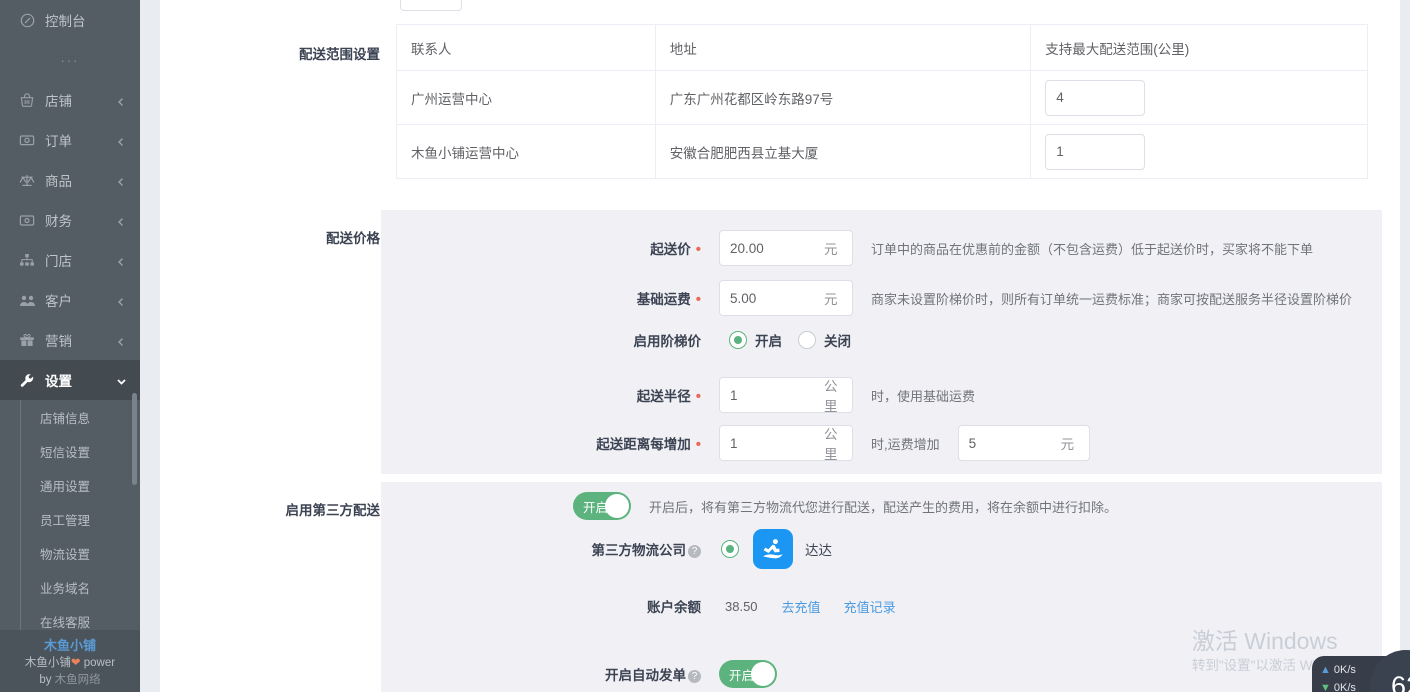  Describe the element at coordinates (639, 550) in the screenshot. I see `company-label: 第三方物流公司` at that location.